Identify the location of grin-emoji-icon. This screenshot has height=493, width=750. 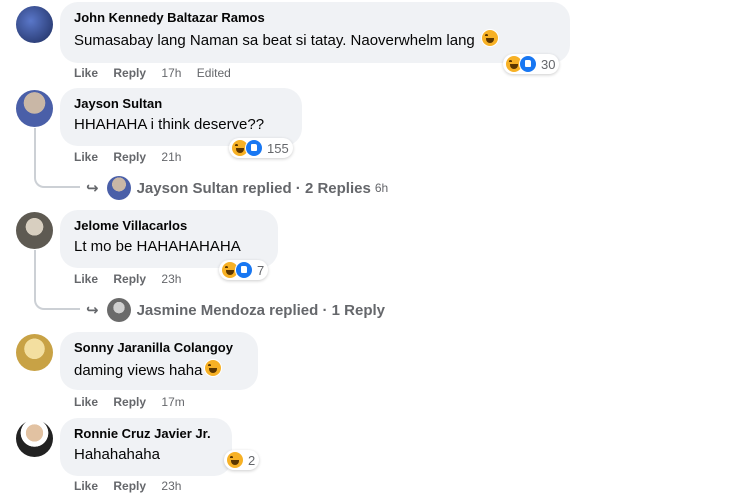
(489, 38).